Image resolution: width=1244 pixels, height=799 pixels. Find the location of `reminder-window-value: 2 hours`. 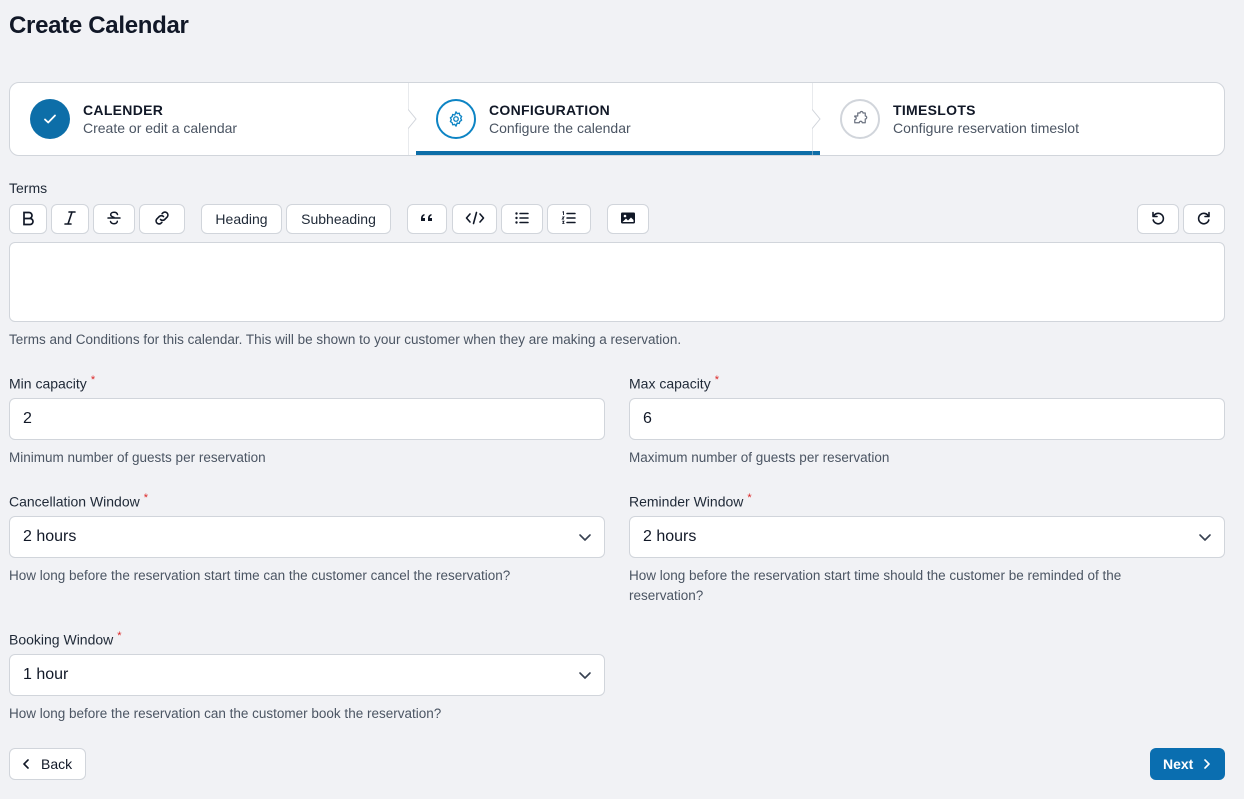

reminder-window-value: 2 hours is located at coordinates (670, 536).